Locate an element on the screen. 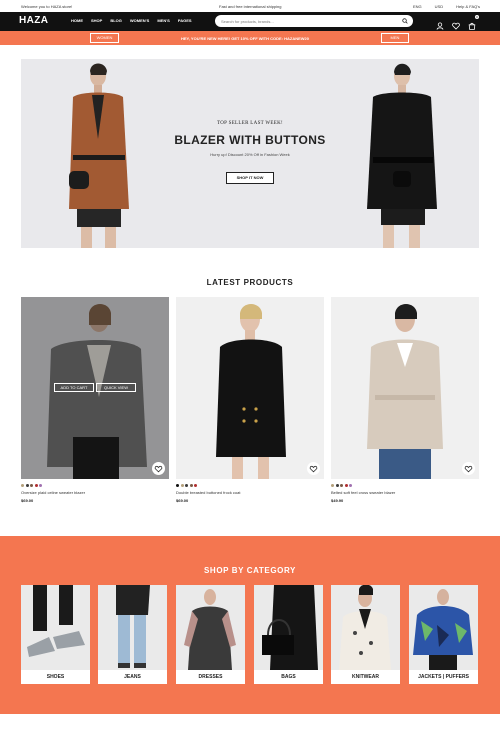 This screenshot has width=500, height=746. header-icons is located at coordinates (456, 23).